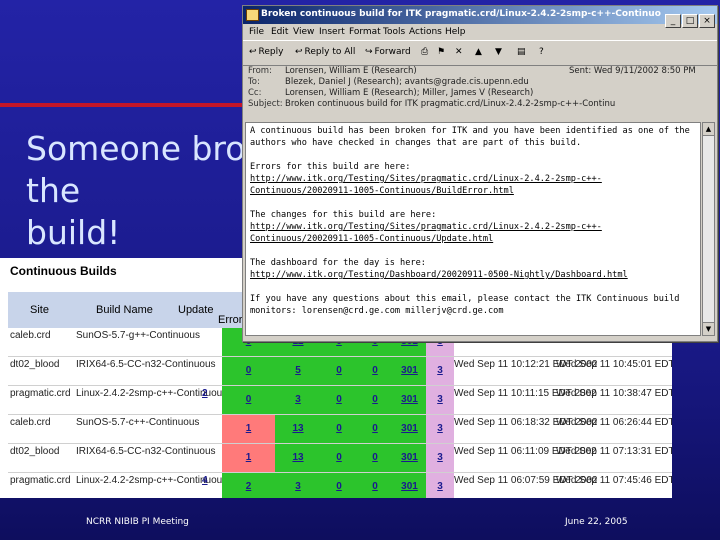  Describe the element at coordinates (521, 52) in the screenshot. I see `address-book-icon: ▤` at that location.